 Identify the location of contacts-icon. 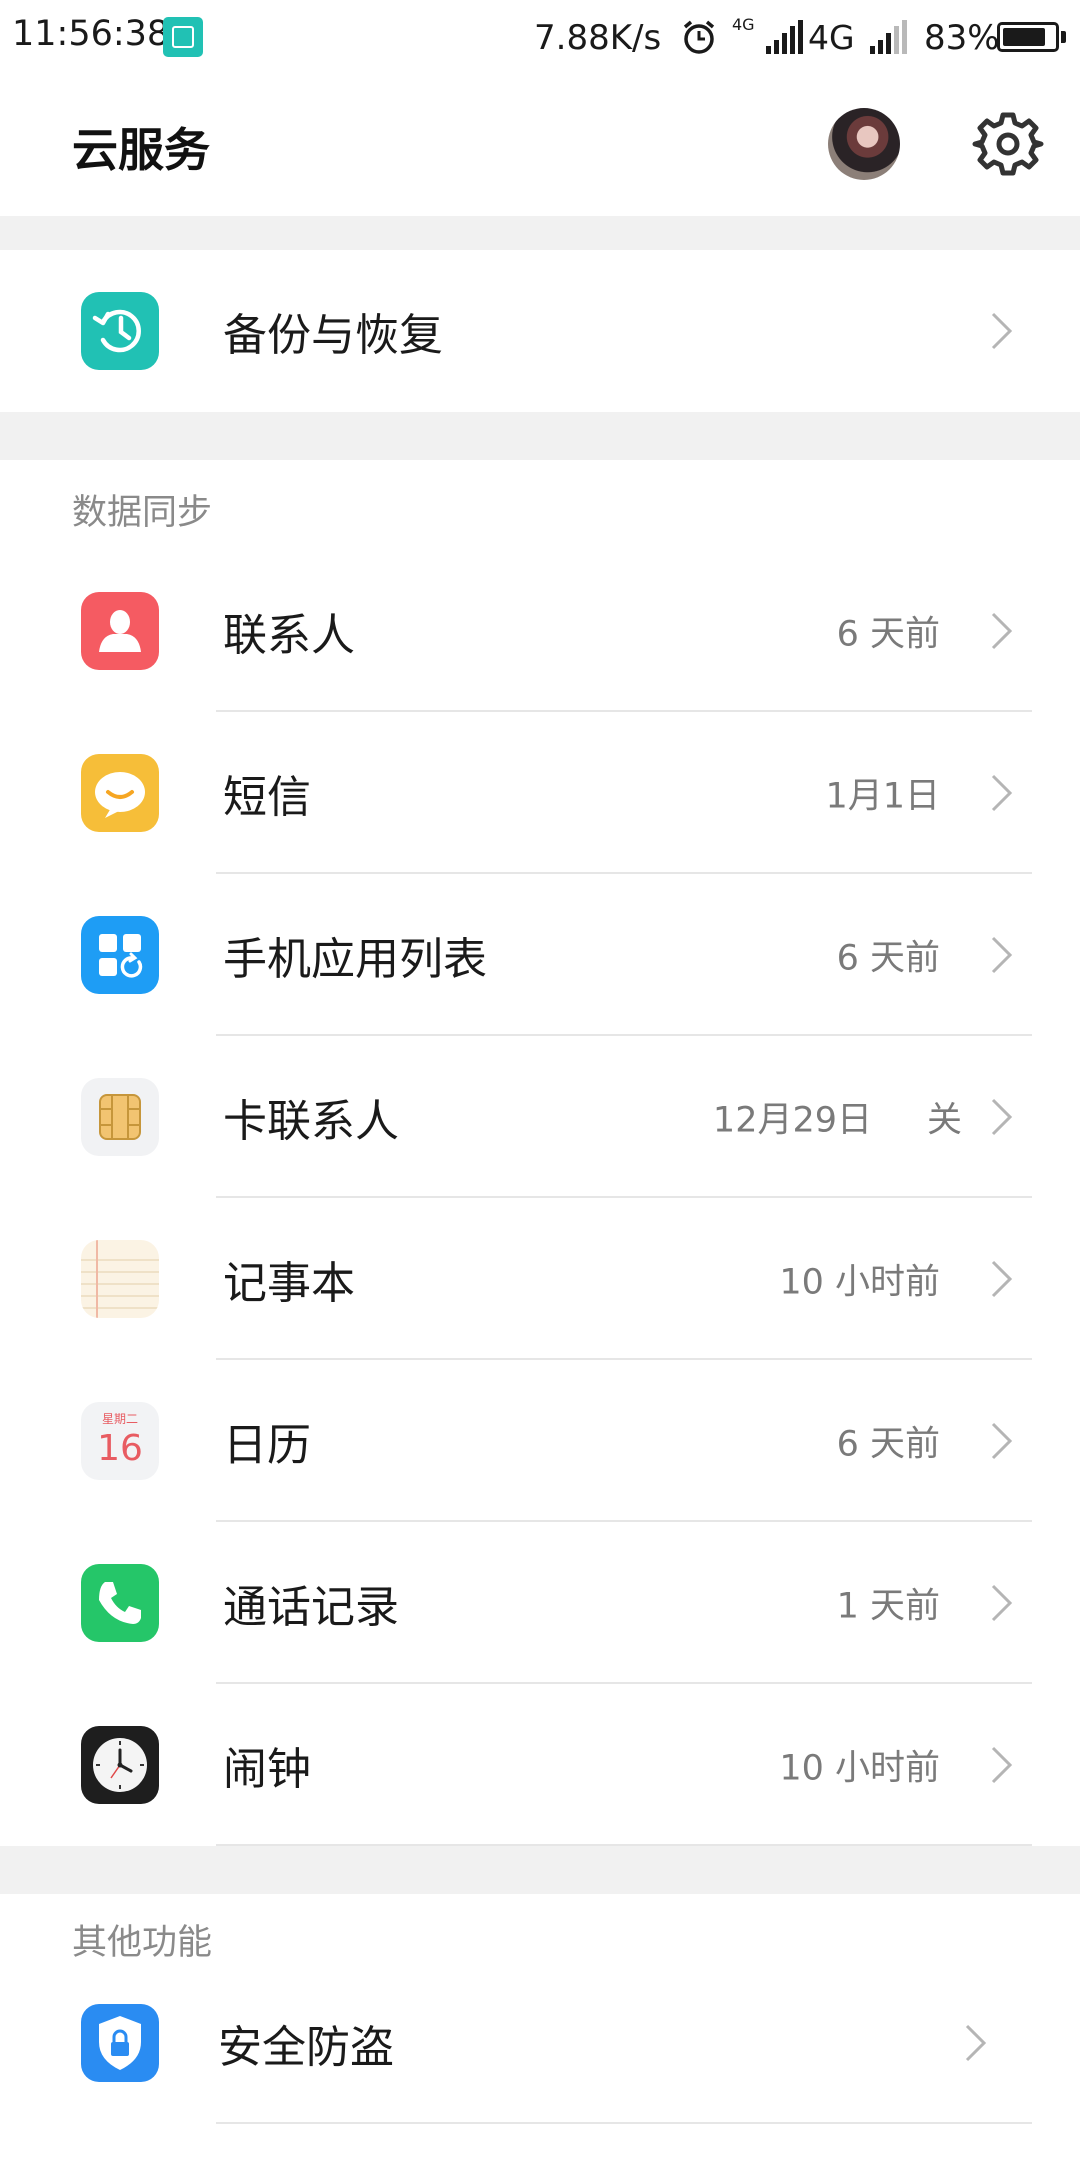
(120, 631).